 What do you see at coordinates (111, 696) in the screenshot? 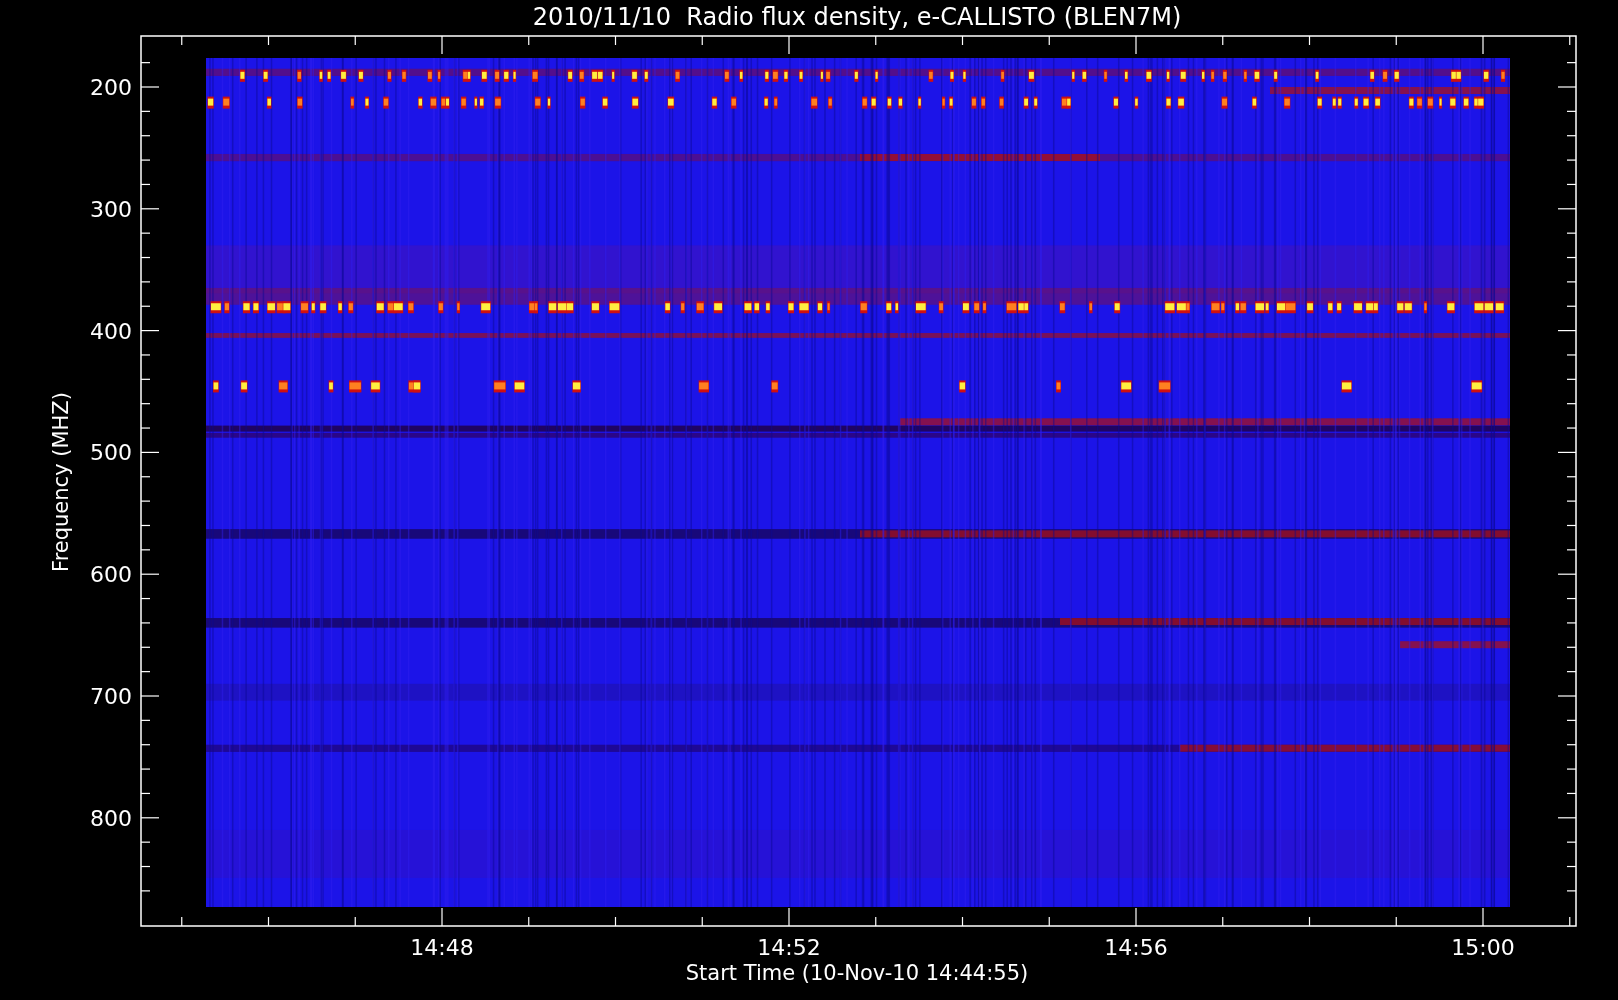
I see `y-tick-label: 700` at bounding box center [111, 696].